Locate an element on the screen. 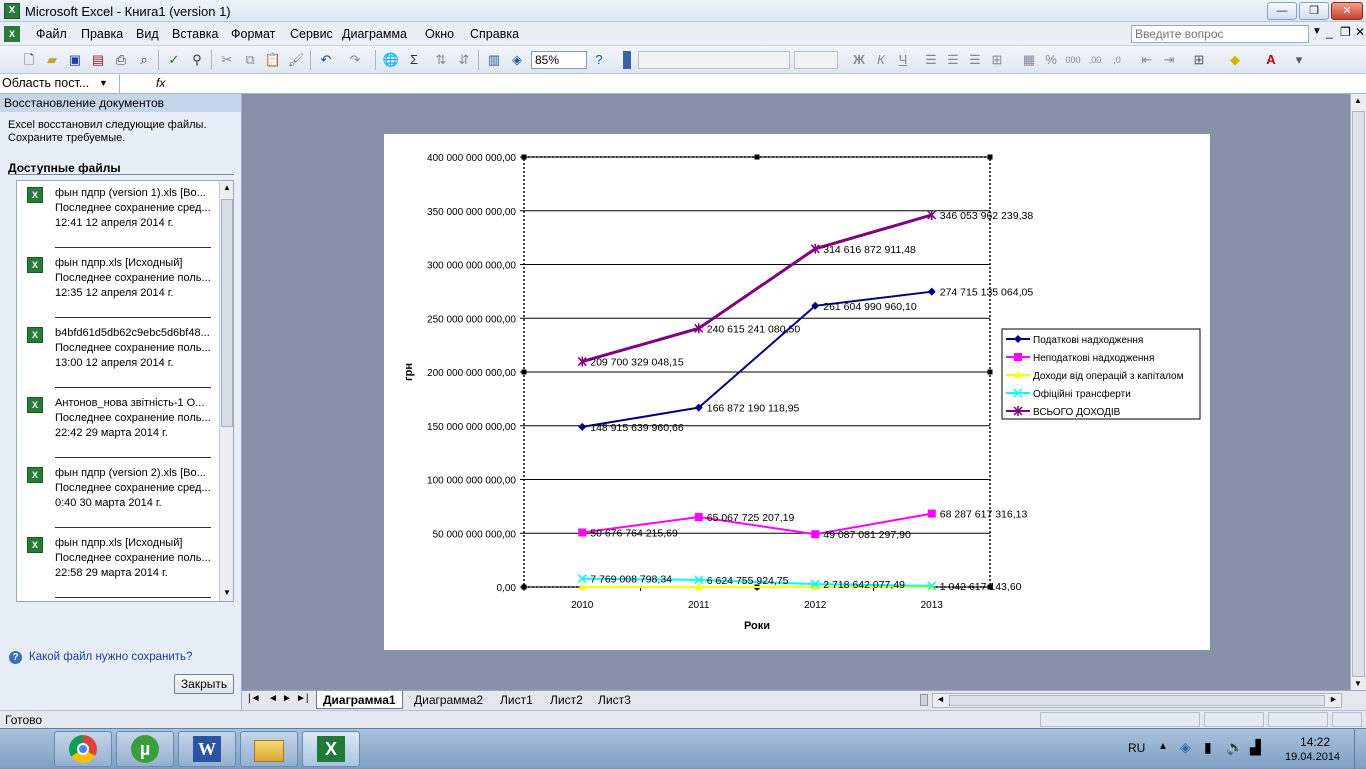 The height and width of the screenshot is (769, 1366). next-sheet-icon: ► is located at coordinates (287, 698).